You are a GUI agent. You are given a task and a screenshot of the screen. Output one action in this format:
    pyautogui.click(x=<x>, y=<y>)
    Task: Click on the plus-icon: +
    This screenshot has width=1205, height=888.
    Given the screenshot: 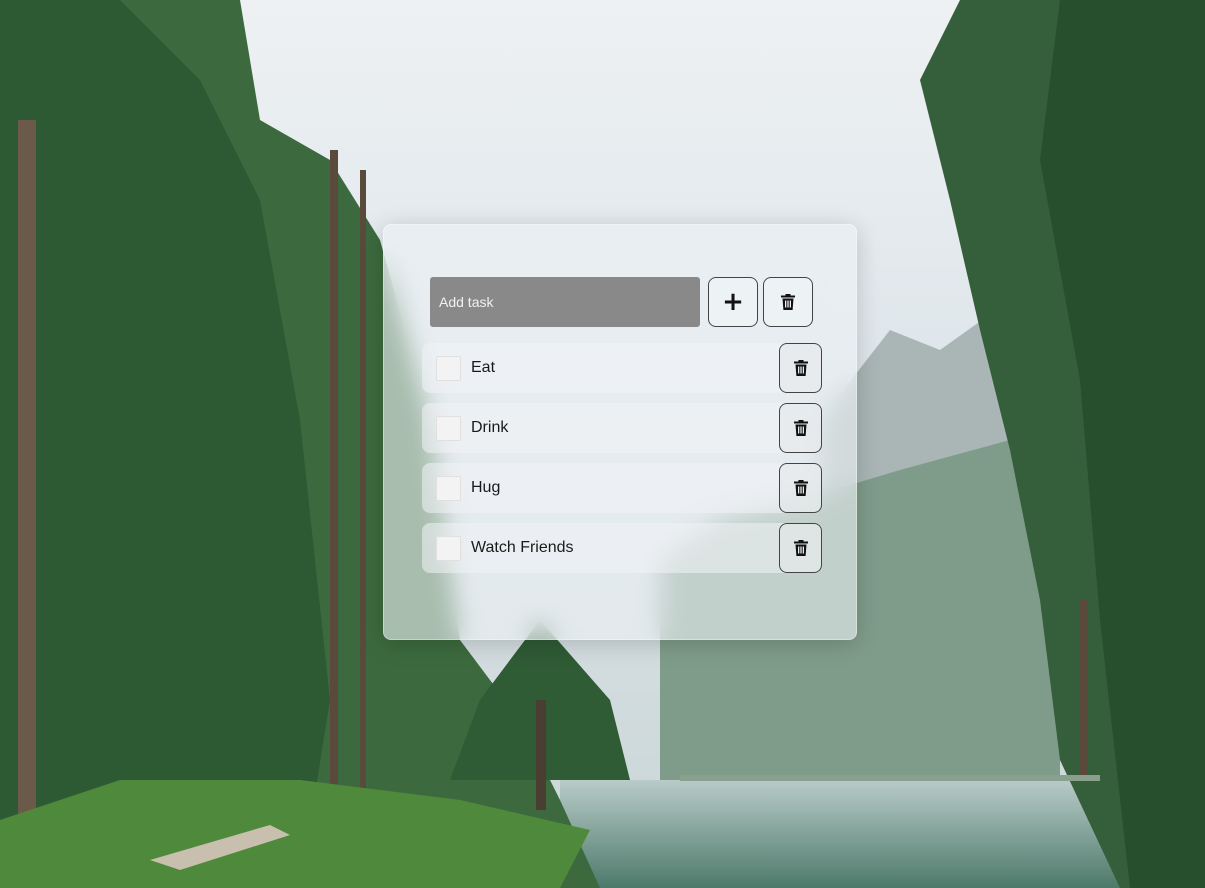 What is the action you would take?
    pyautogui.click(x=733, y=302)
    